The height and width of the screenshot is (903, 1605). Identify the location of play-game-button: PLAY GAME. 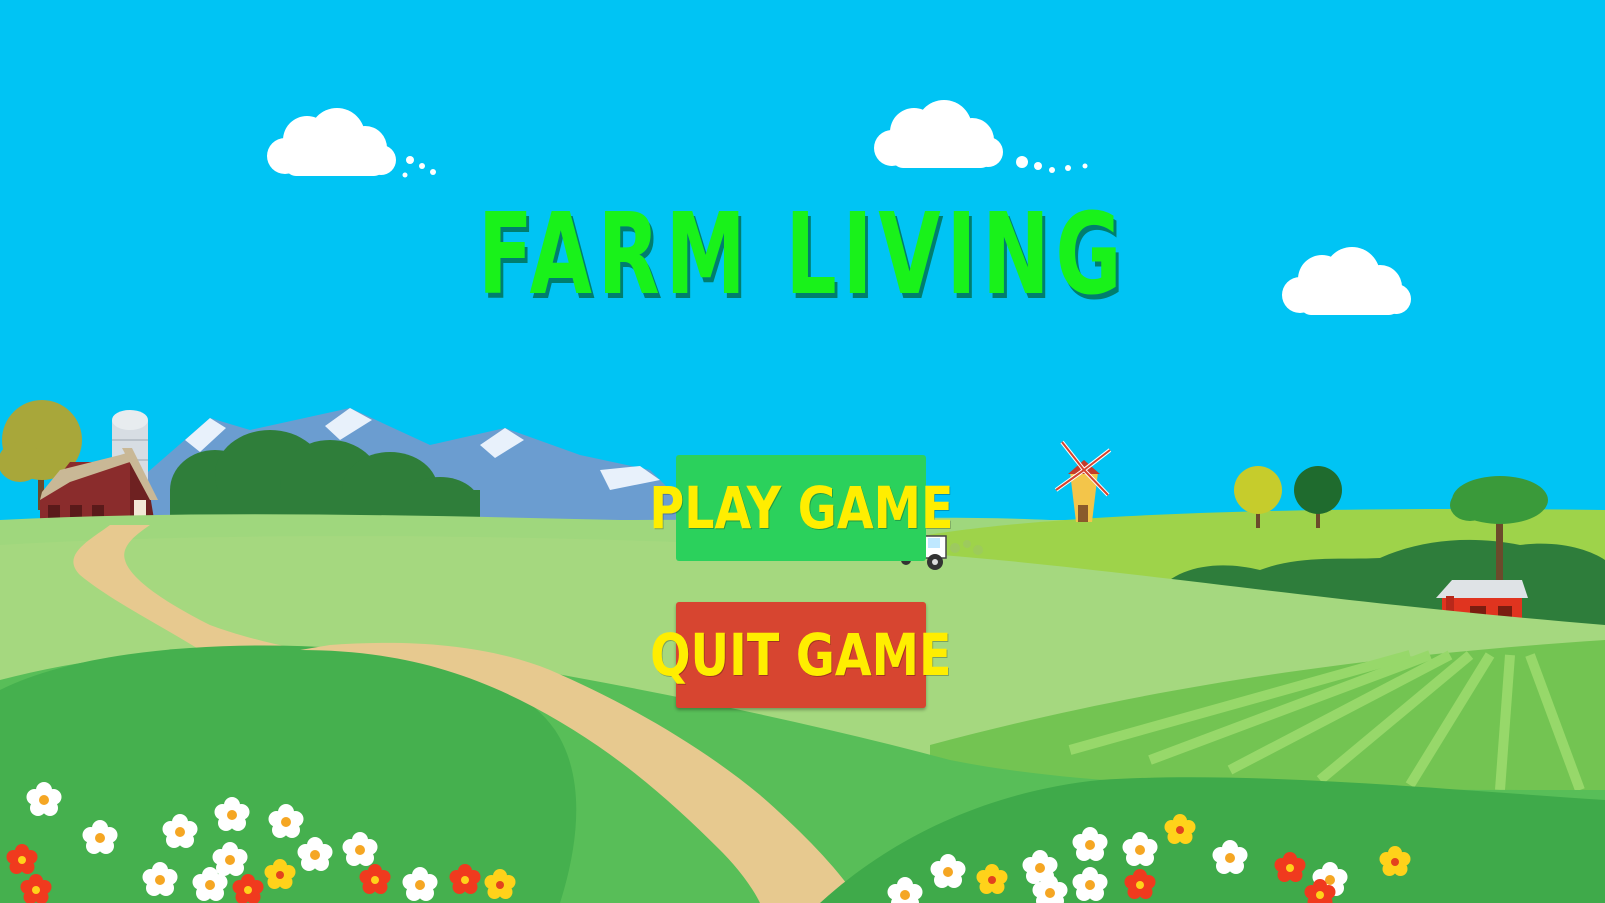
(801, 508).